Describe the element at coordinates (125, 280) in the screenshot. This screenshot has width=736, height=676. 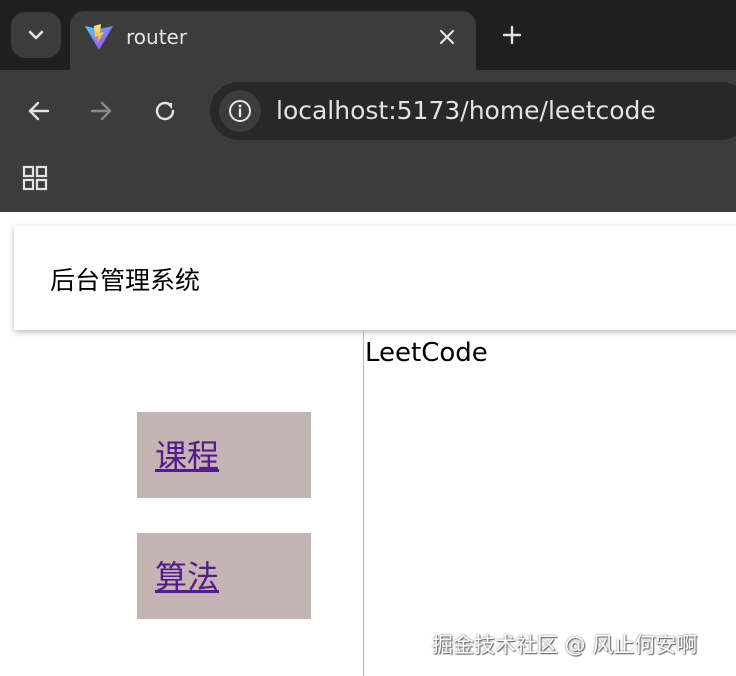
I see `app-title: 后台管理系统` at that location.